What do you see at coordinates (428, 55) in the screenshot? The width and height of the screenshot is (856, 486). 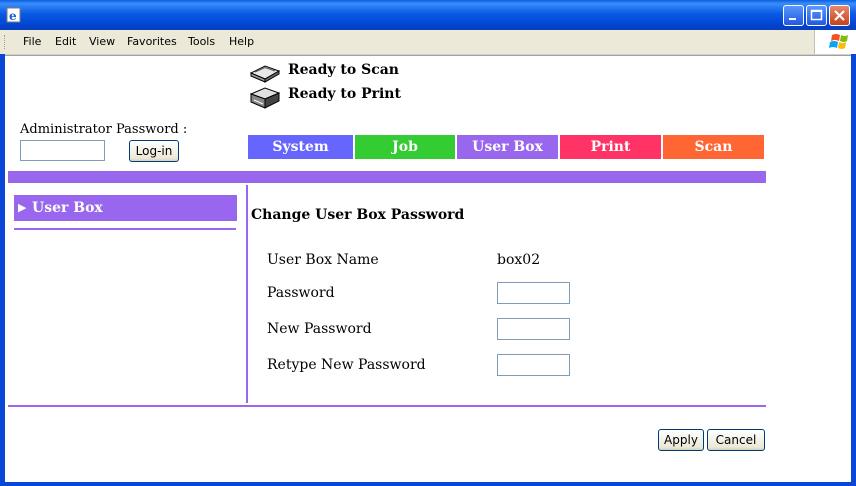 I see `page-top-border` at bounding box center [428, 55].